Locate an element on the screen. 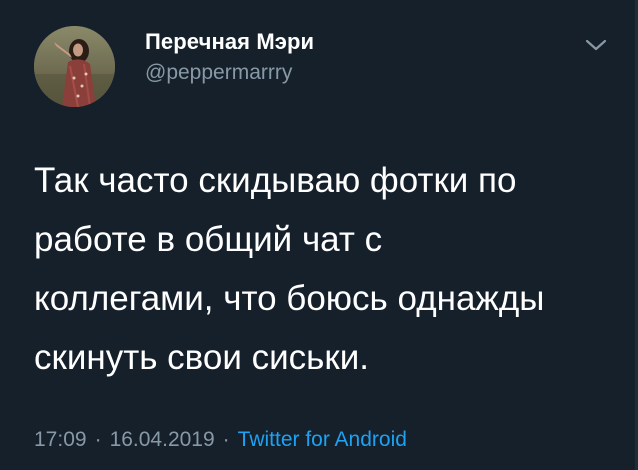 Image resolution: width=638 pixels, height=470 pixels. tweet-meta: 17:09 · 16.04.2019 · Twitter for Android is located at coordinates (220, 440).